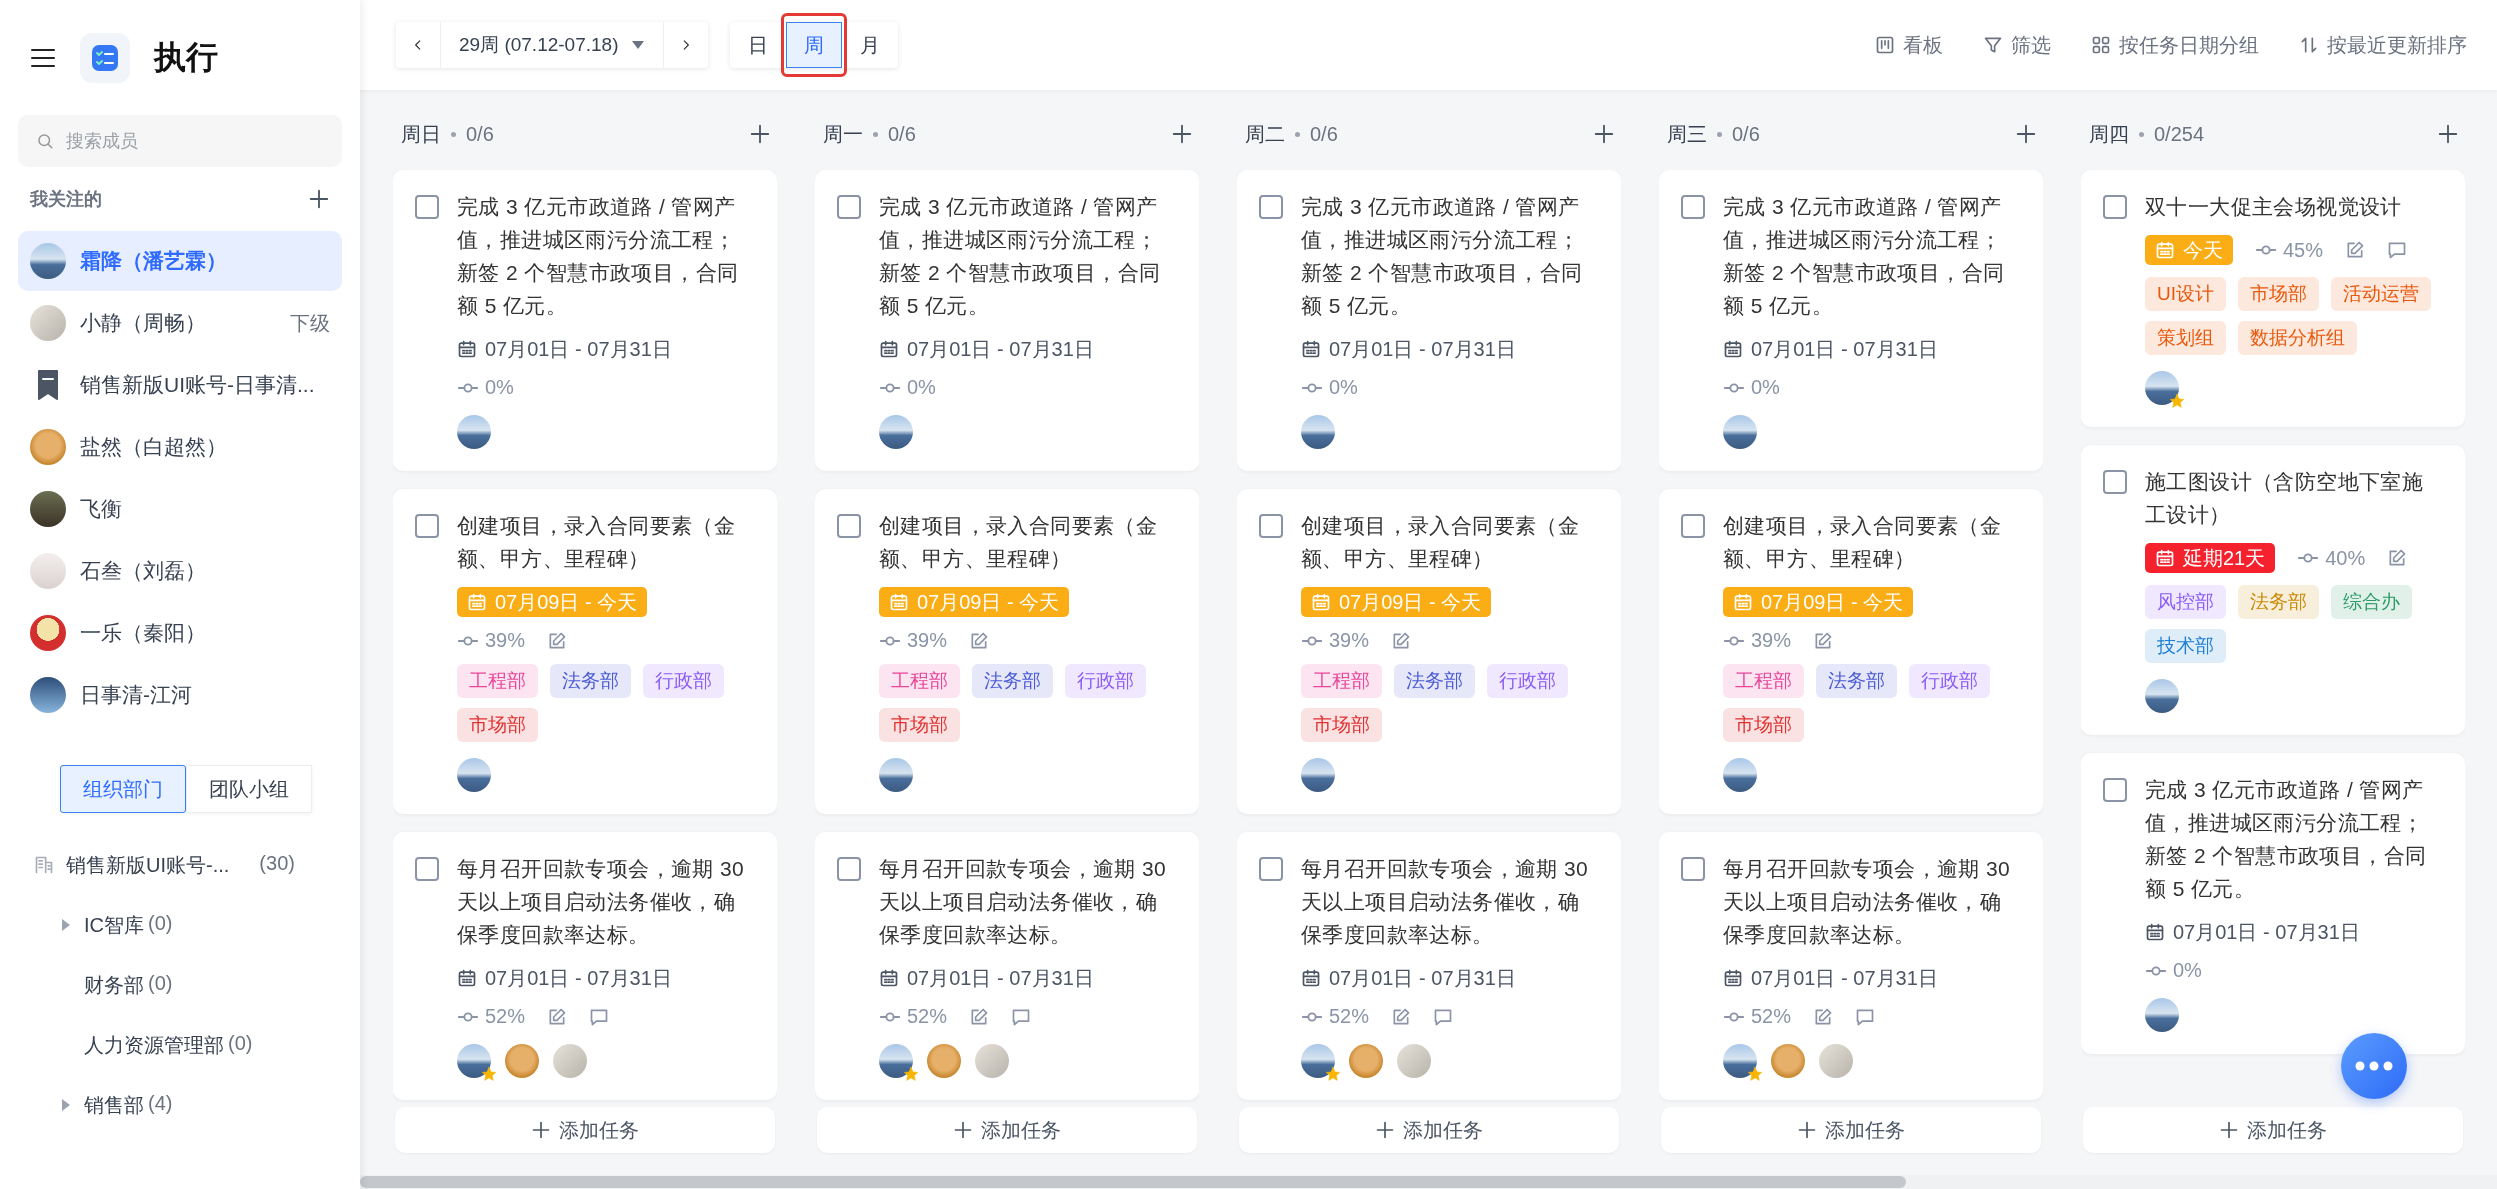 This screenshot has width=2497, height=1189. What do you see at coordinates (1428, 1182) in the screenshot?
I see `horizontal-scrollbar` at bounding box center [1428, 1182].